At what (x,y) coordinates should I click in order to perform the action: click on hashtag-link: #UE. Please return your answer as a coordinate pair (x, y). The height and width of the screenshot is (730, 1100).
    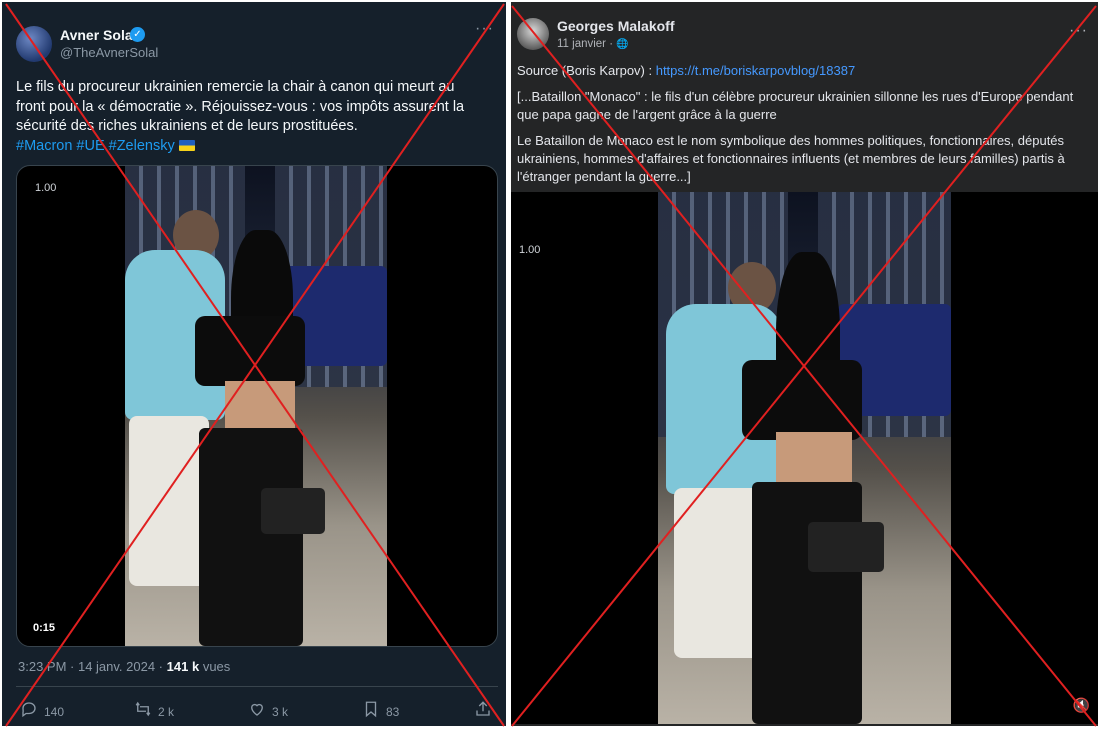
    Looking at the image, I should click on (90, 146).